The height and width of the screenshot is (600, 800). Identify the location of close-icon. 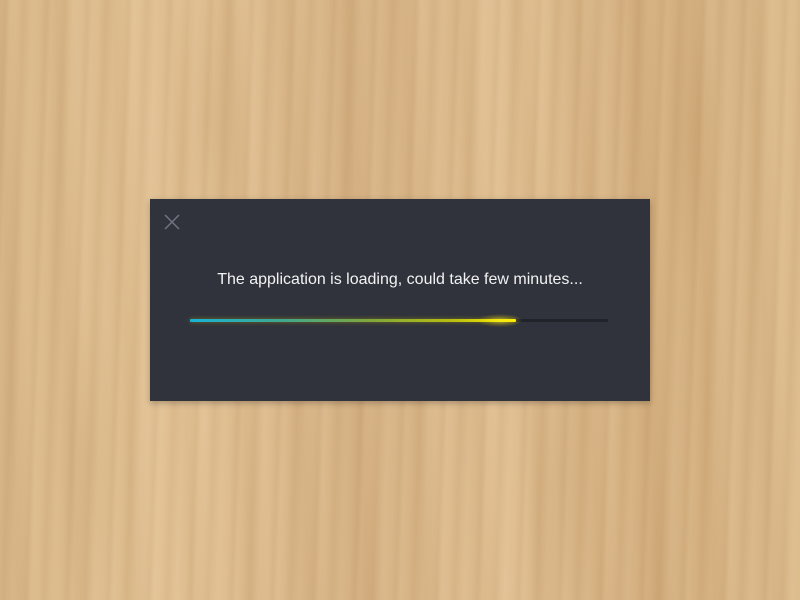
(172, 222).